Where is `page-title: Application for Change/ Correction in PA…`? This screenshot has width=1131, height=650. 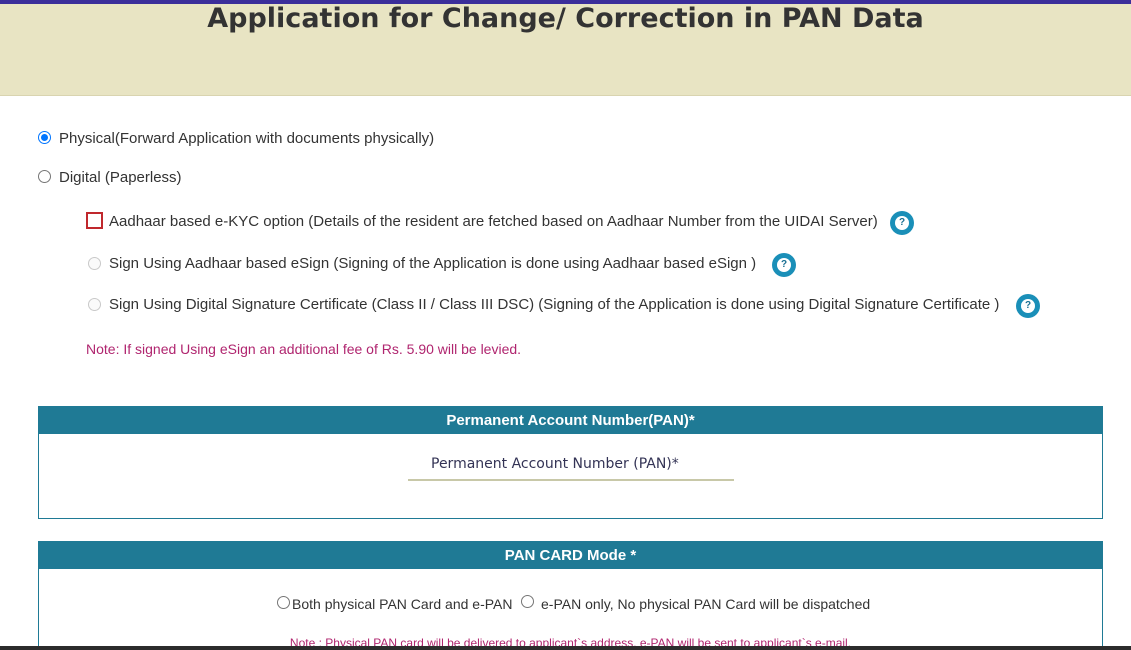
page-title: Application for Change/ Correction in PA… is located at coordinates (565, 18).